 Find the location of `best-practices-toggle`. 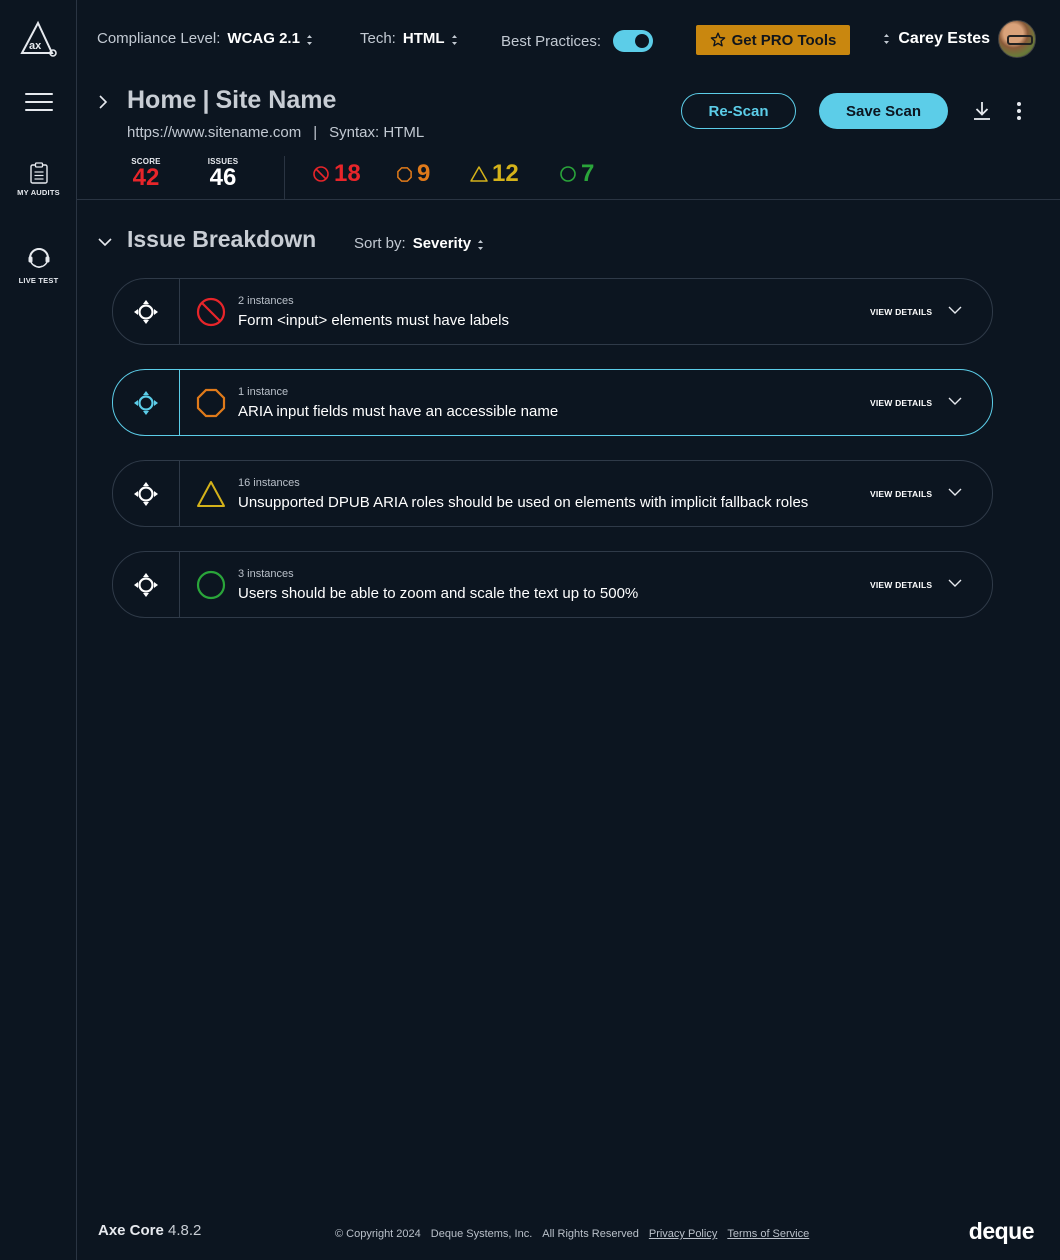

best-practices-toggle is located at coordinates (633, 41).